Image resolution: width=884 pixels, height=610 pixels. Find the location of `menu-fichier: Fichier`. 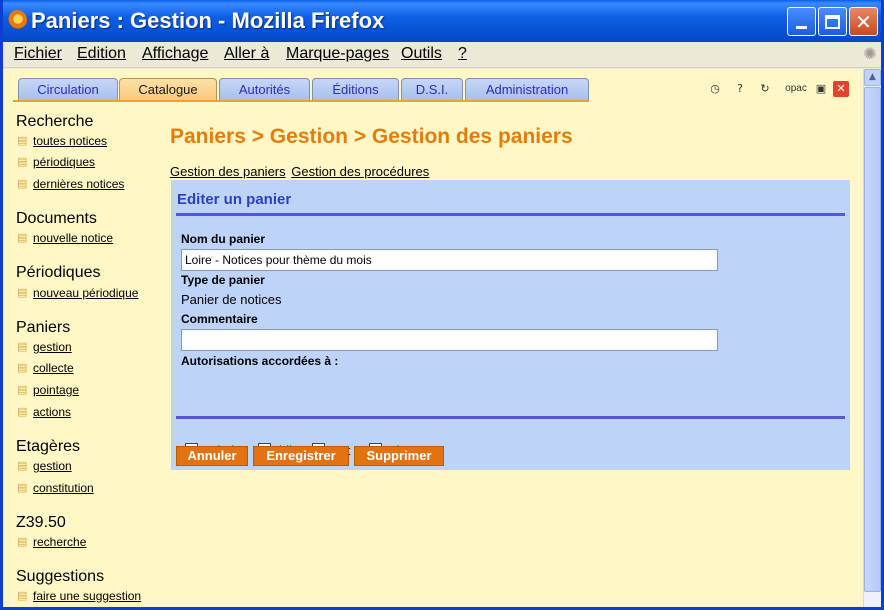

menu-fichier: Fichier is located at coordinates (38, 54).